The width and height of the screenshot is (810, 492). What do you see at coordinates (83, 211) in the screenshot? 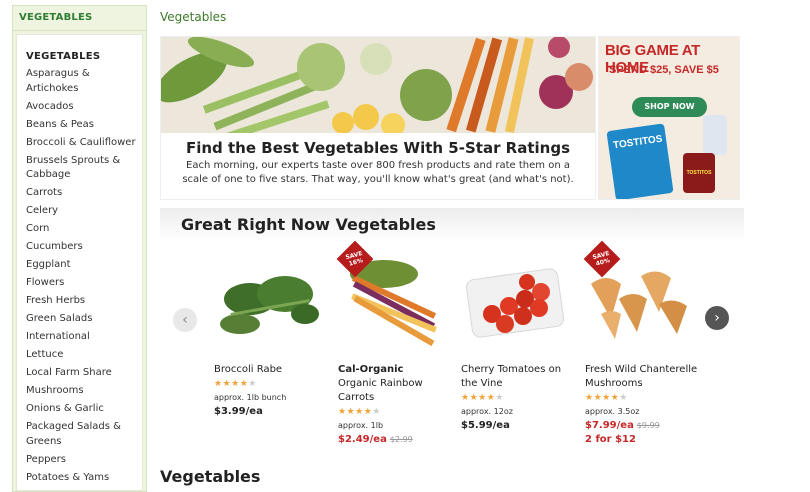
I see `sidebar-item: Celery` at bounding box center [83, 211].